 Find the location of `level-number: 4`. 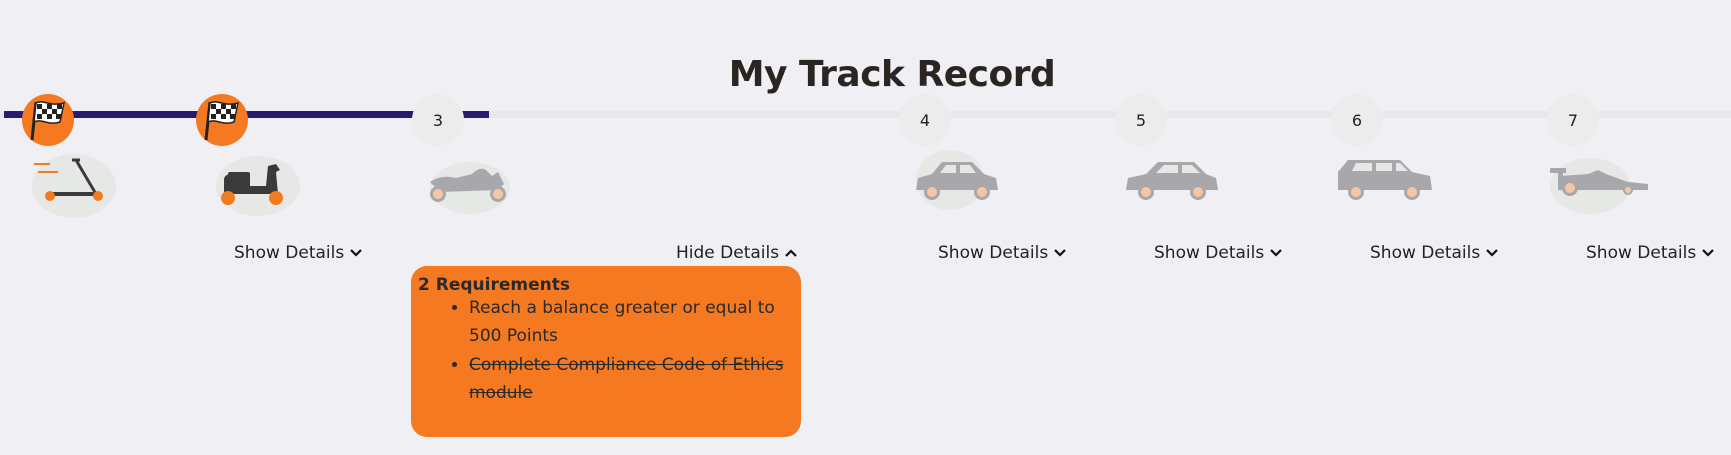

level-number: 4 is located at coordinates (925, 120).